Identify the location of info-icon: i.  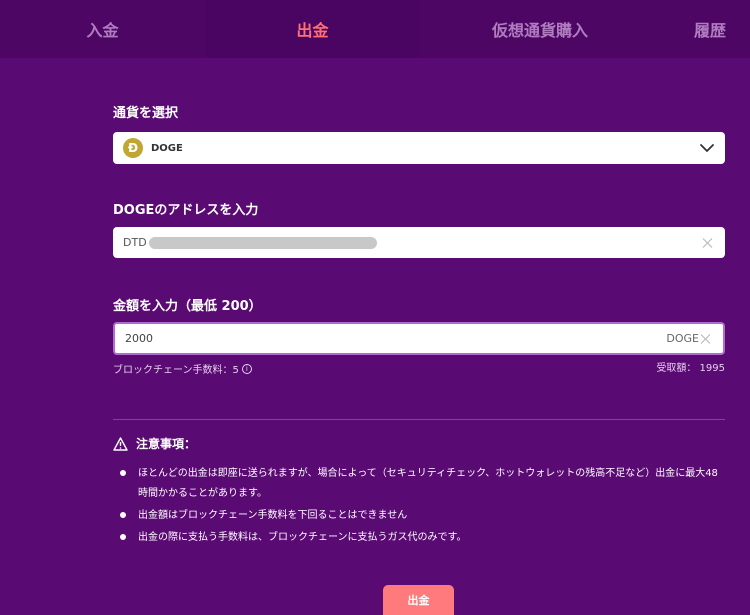
(246, 368).